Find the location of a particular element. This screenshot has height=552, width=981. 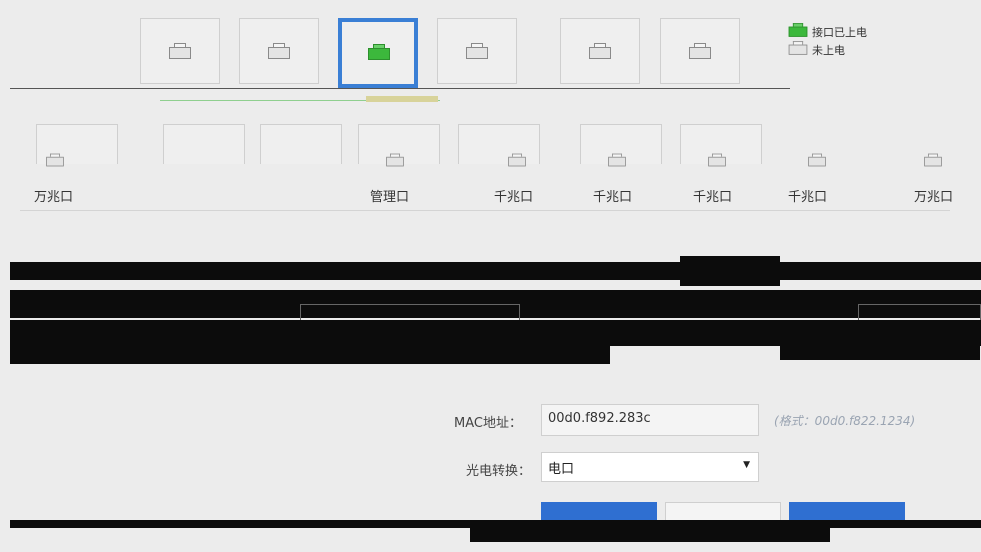

port-box-3-selected is located at coordinates (378, 53).